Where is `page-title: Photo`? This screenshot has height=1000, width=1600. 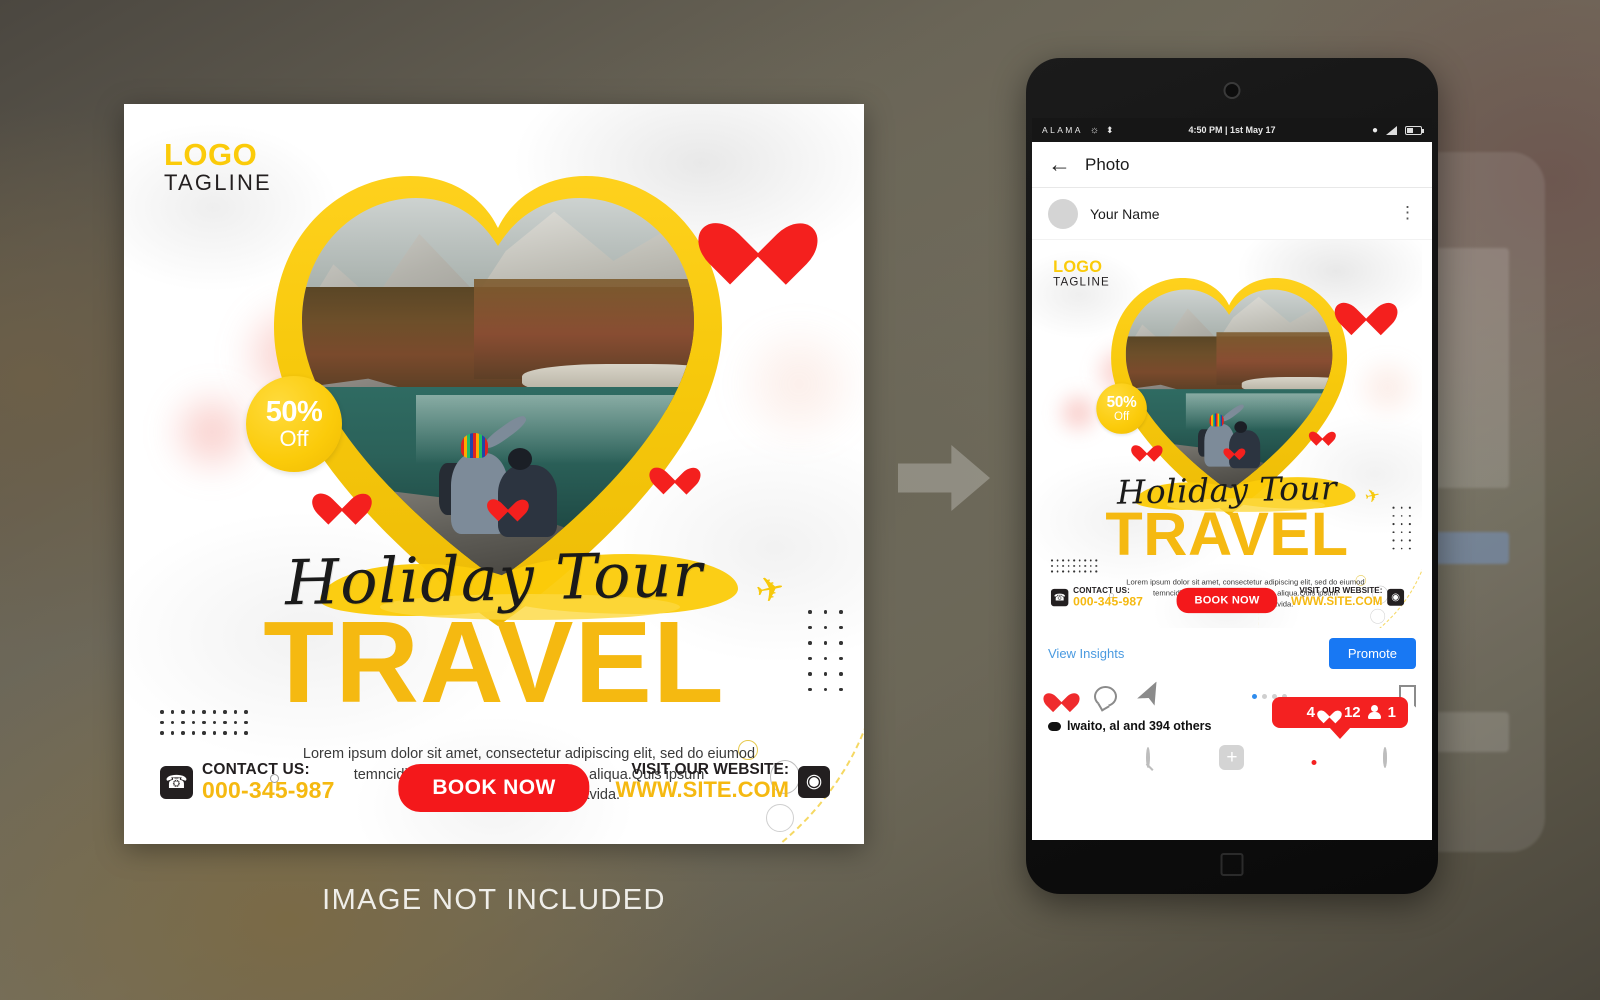
page-title: Photo is located at coordinates (1107, 164).